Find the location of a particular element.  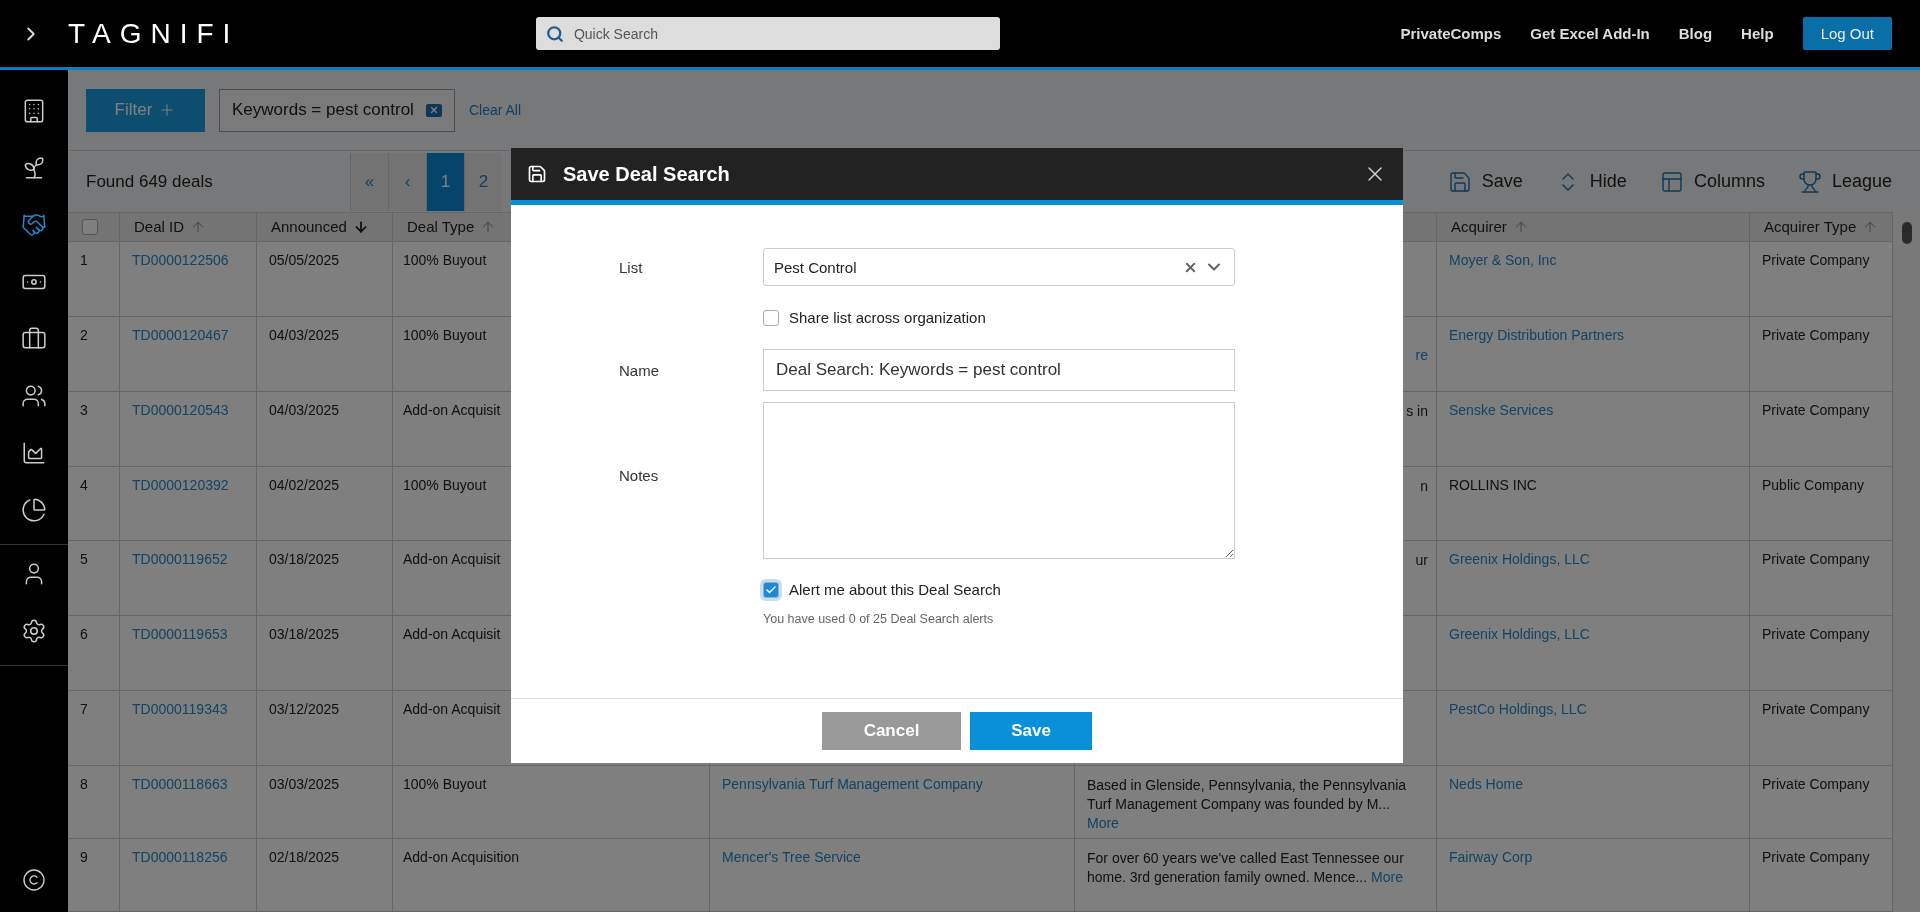

row-number: 4 is located at coordinates (84, 484).